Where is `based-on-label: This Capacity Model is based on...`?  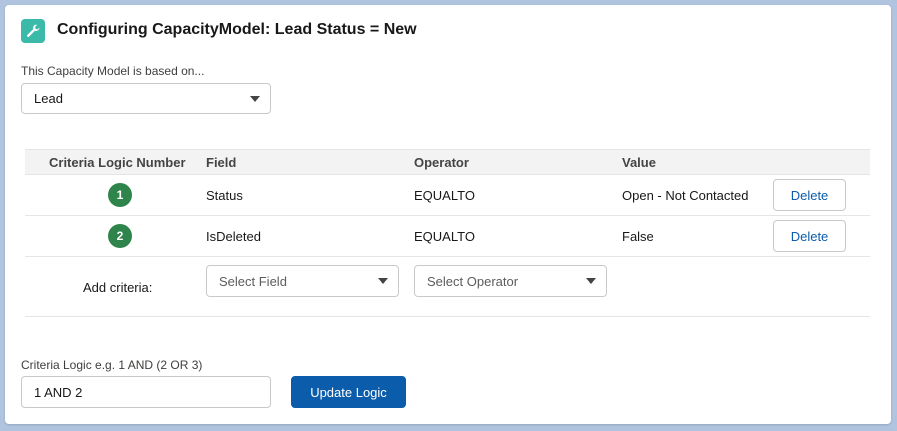 based-on-label: This Capacity Model is based on... is located at coordinates (113, 71).